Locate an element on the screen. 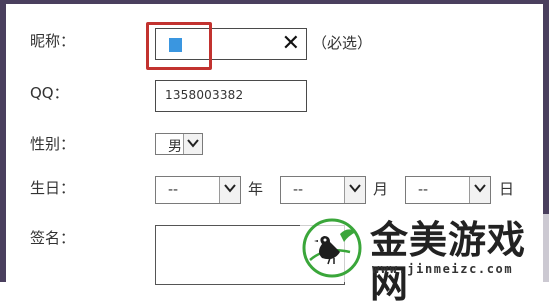  day-unit: 日 is located at coordinates (507, 189).